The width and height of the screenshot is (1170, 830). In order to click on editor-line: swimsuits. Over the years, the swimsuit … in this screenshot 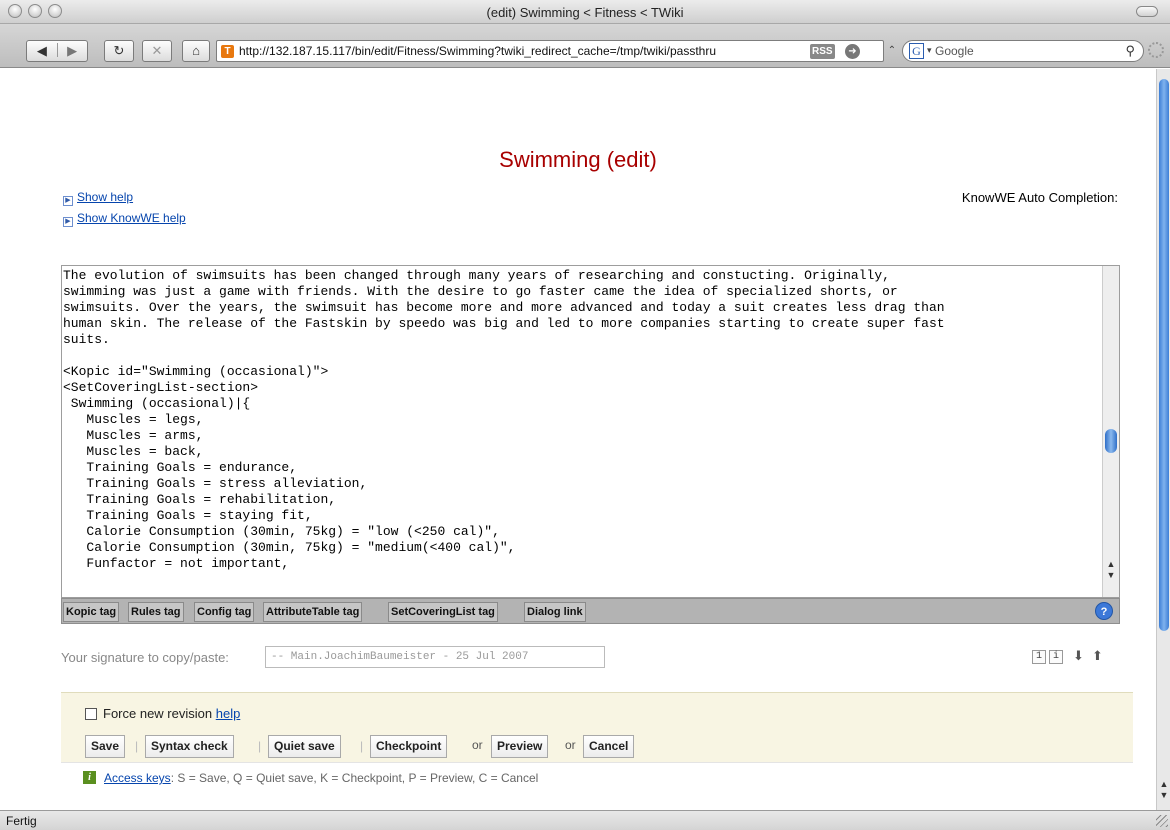, I will do `click(504, 307)`.